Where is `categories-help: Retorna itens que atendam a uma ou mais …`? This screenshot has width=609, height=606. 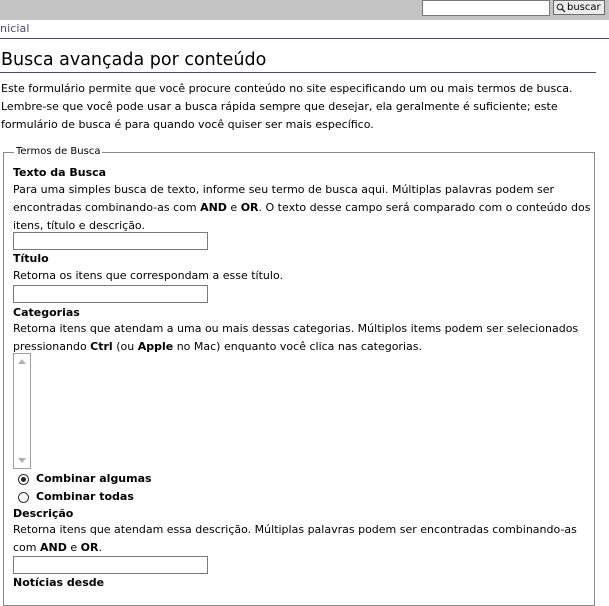
categories-help: Retorna itens que atendam a uma ou mais … is located at coordinates (303, 338).